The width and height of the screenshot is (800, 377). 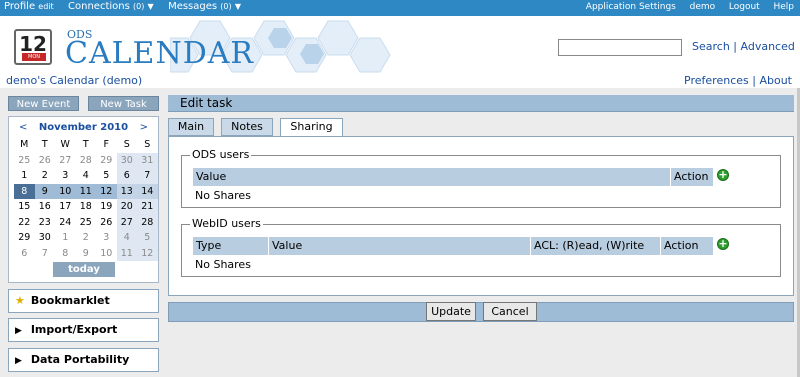 What do you see at coordinates (783, 7) in the screenshot?
I see `help-link: Help` at bounding box center [783, 7].